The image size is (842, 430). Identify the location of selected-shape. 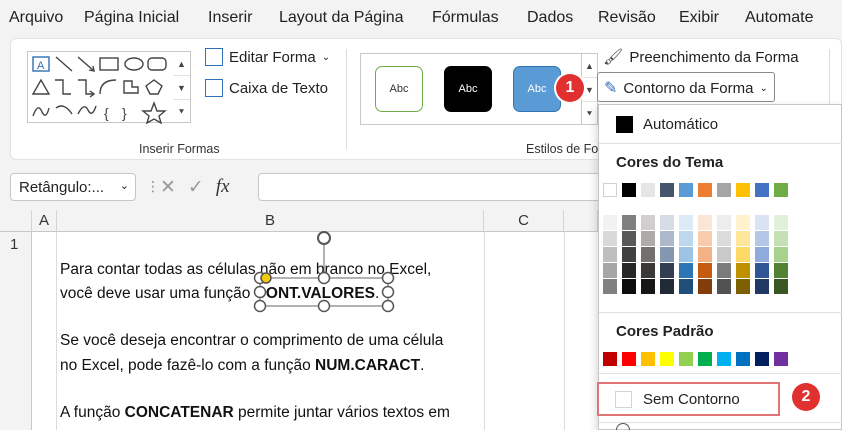
(325, 273).